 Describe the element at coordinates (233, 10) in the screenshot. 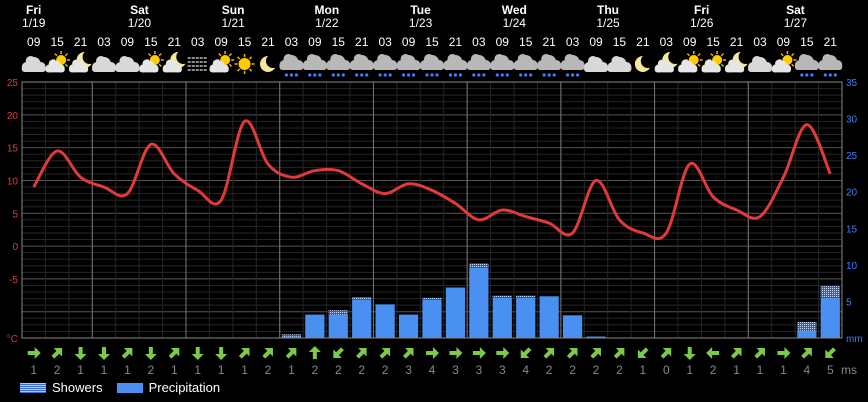

I see `day-name-label: Sun` at that location.